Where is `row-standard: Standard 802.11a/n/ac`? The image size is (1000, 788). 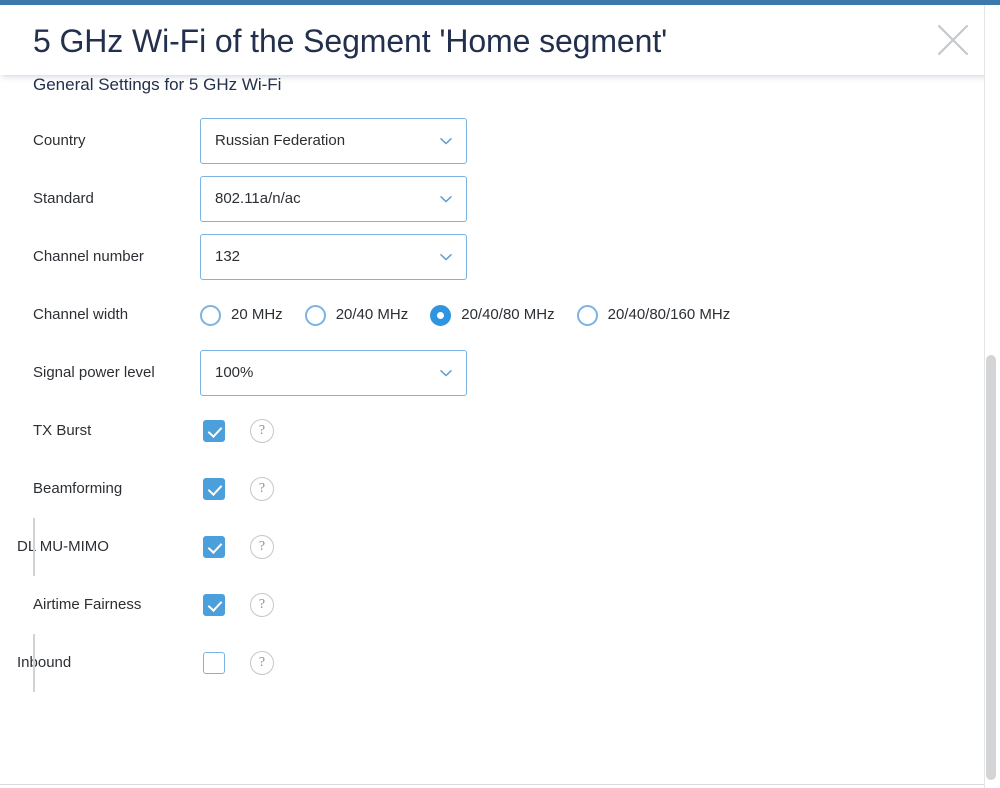
row-standard: Standard 802.11a/n/ac is located at coordinates (480, 199).